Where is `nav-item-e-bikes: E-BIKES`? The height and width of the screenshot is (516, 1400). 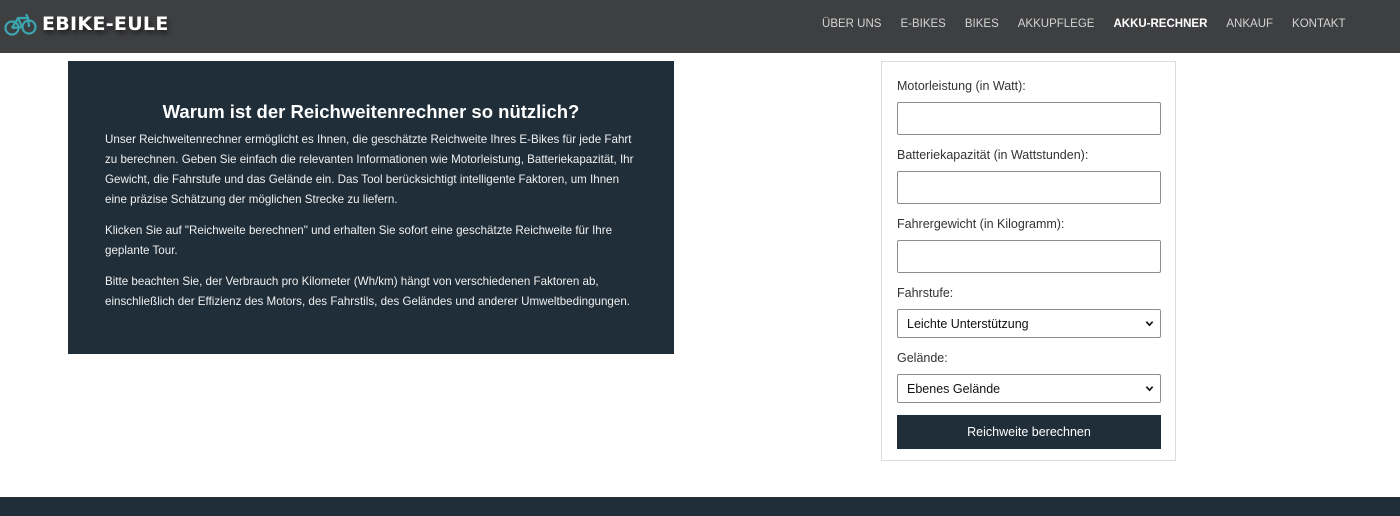 nav-item-e-bikes: E-BIKES is located at coordinates (923, 24).